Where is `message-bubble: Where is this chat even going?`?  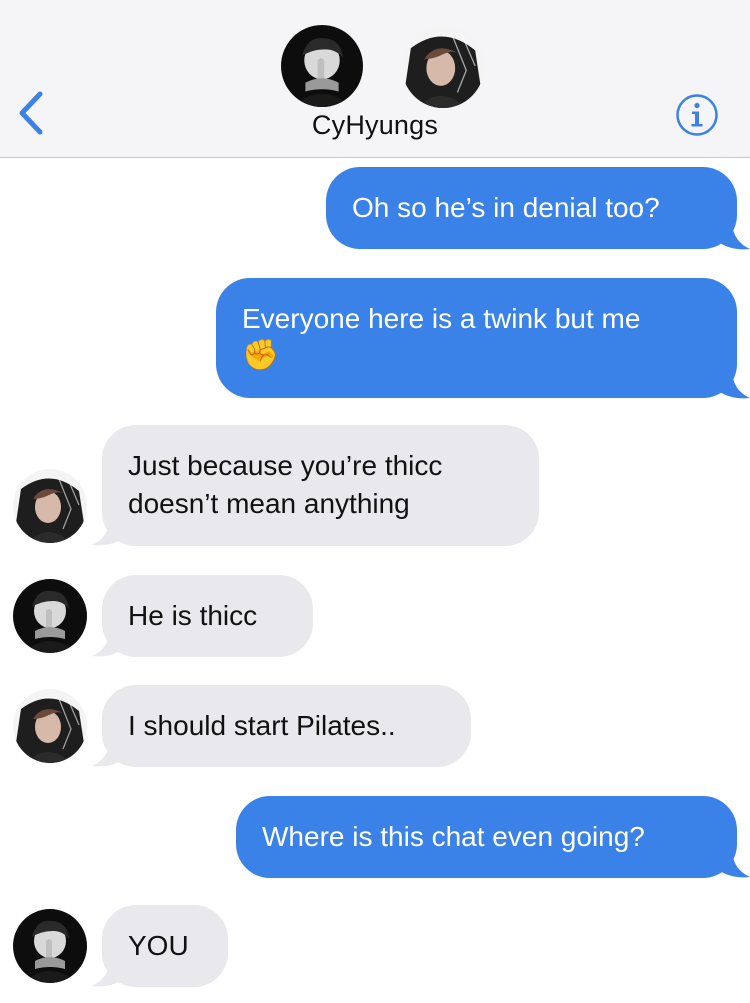 message-bubble: Where is this chat even going? is located at coordinates (486, 837).